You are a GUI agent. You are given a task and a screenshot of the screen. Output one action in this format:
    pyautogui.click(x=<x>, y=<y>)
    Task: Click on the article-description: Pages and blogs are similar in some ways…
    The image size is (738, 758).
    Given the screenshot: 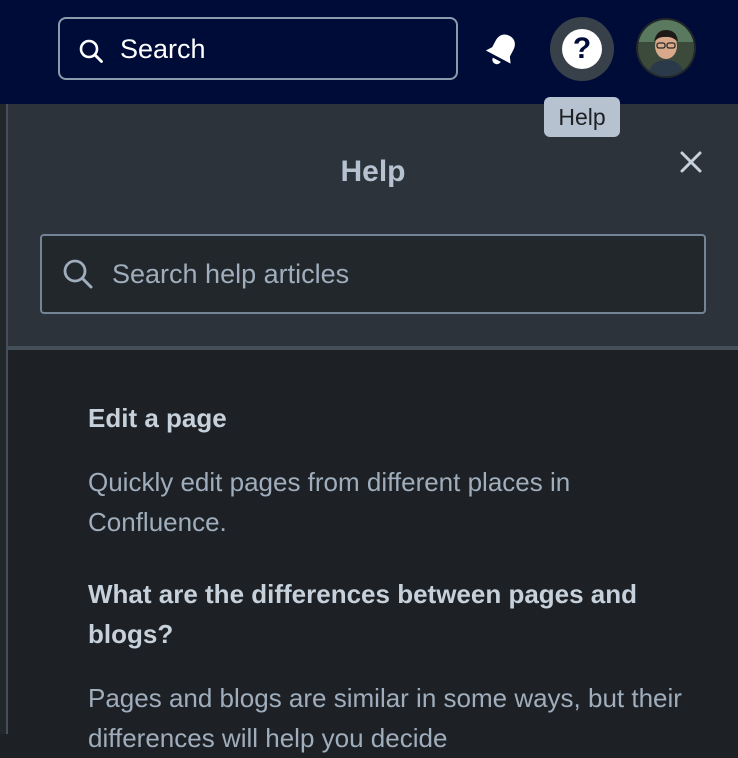 What is the action you would take?
    pyautogui.click(x=385, y=718)
    